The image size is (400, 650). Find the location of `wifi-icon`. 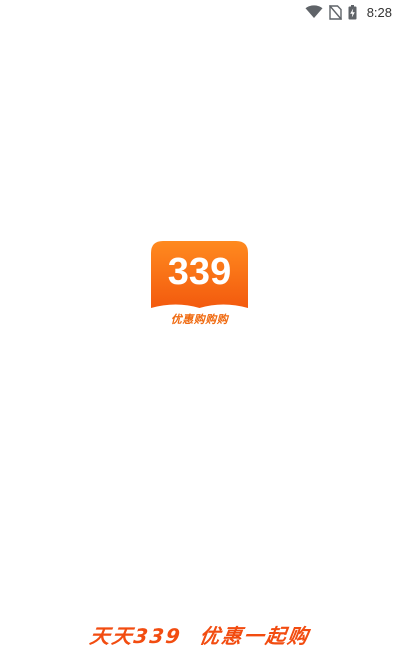

wifi-icon is located at coordinates (314, 12).